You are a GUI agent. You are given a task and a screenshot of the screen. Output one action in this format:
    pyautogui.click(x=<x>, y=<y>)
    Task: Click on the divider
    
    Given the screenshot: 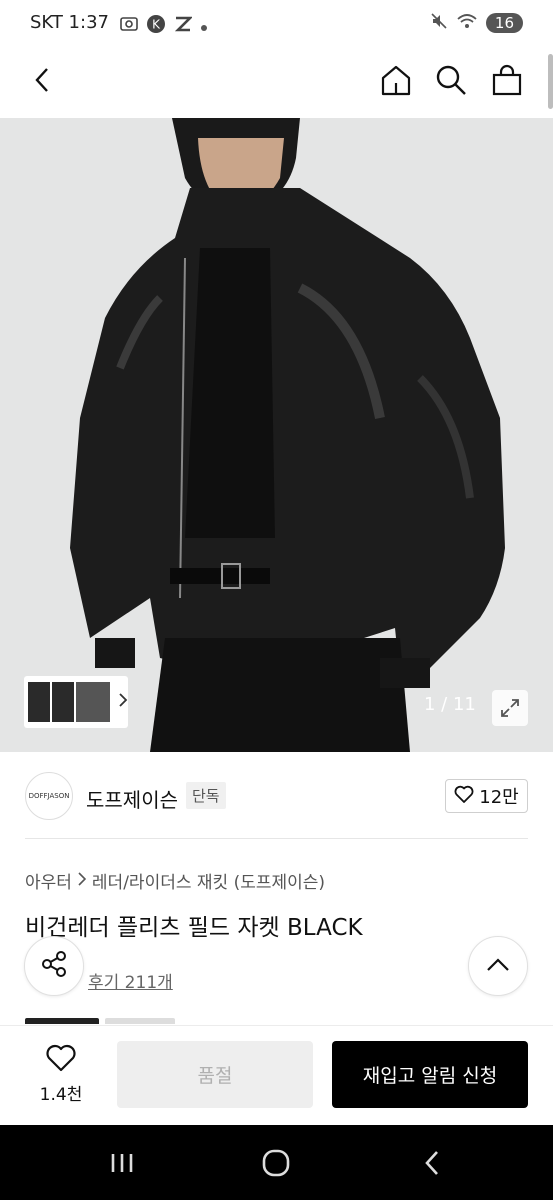 What is the action you would take?
    pyautogui.click(x=276, y=838)
    